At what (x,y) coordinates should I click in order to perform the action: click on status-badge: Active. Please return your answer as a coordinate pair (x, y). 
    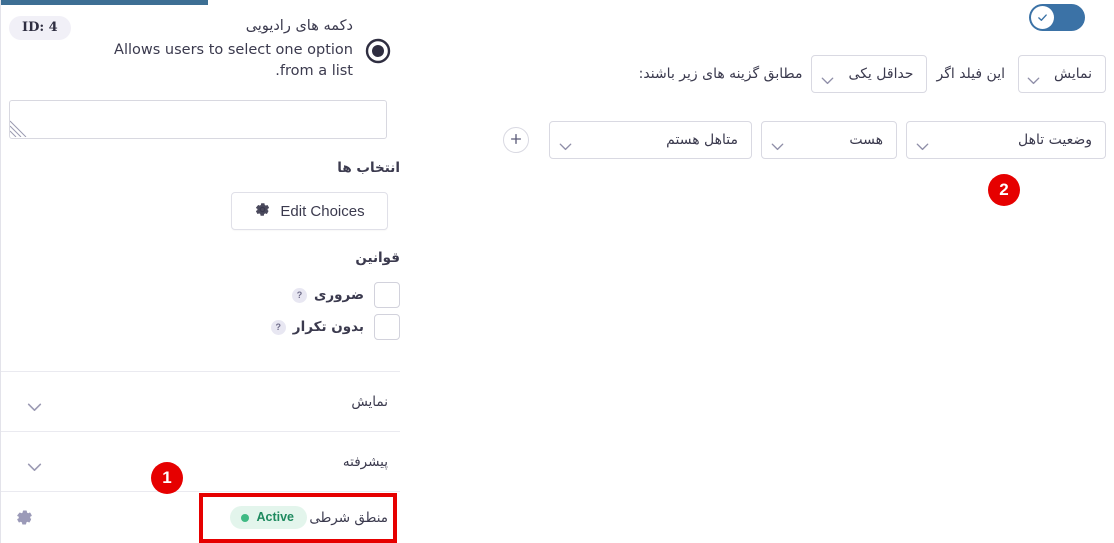
    Looking at the image, I should click on (268, 517).